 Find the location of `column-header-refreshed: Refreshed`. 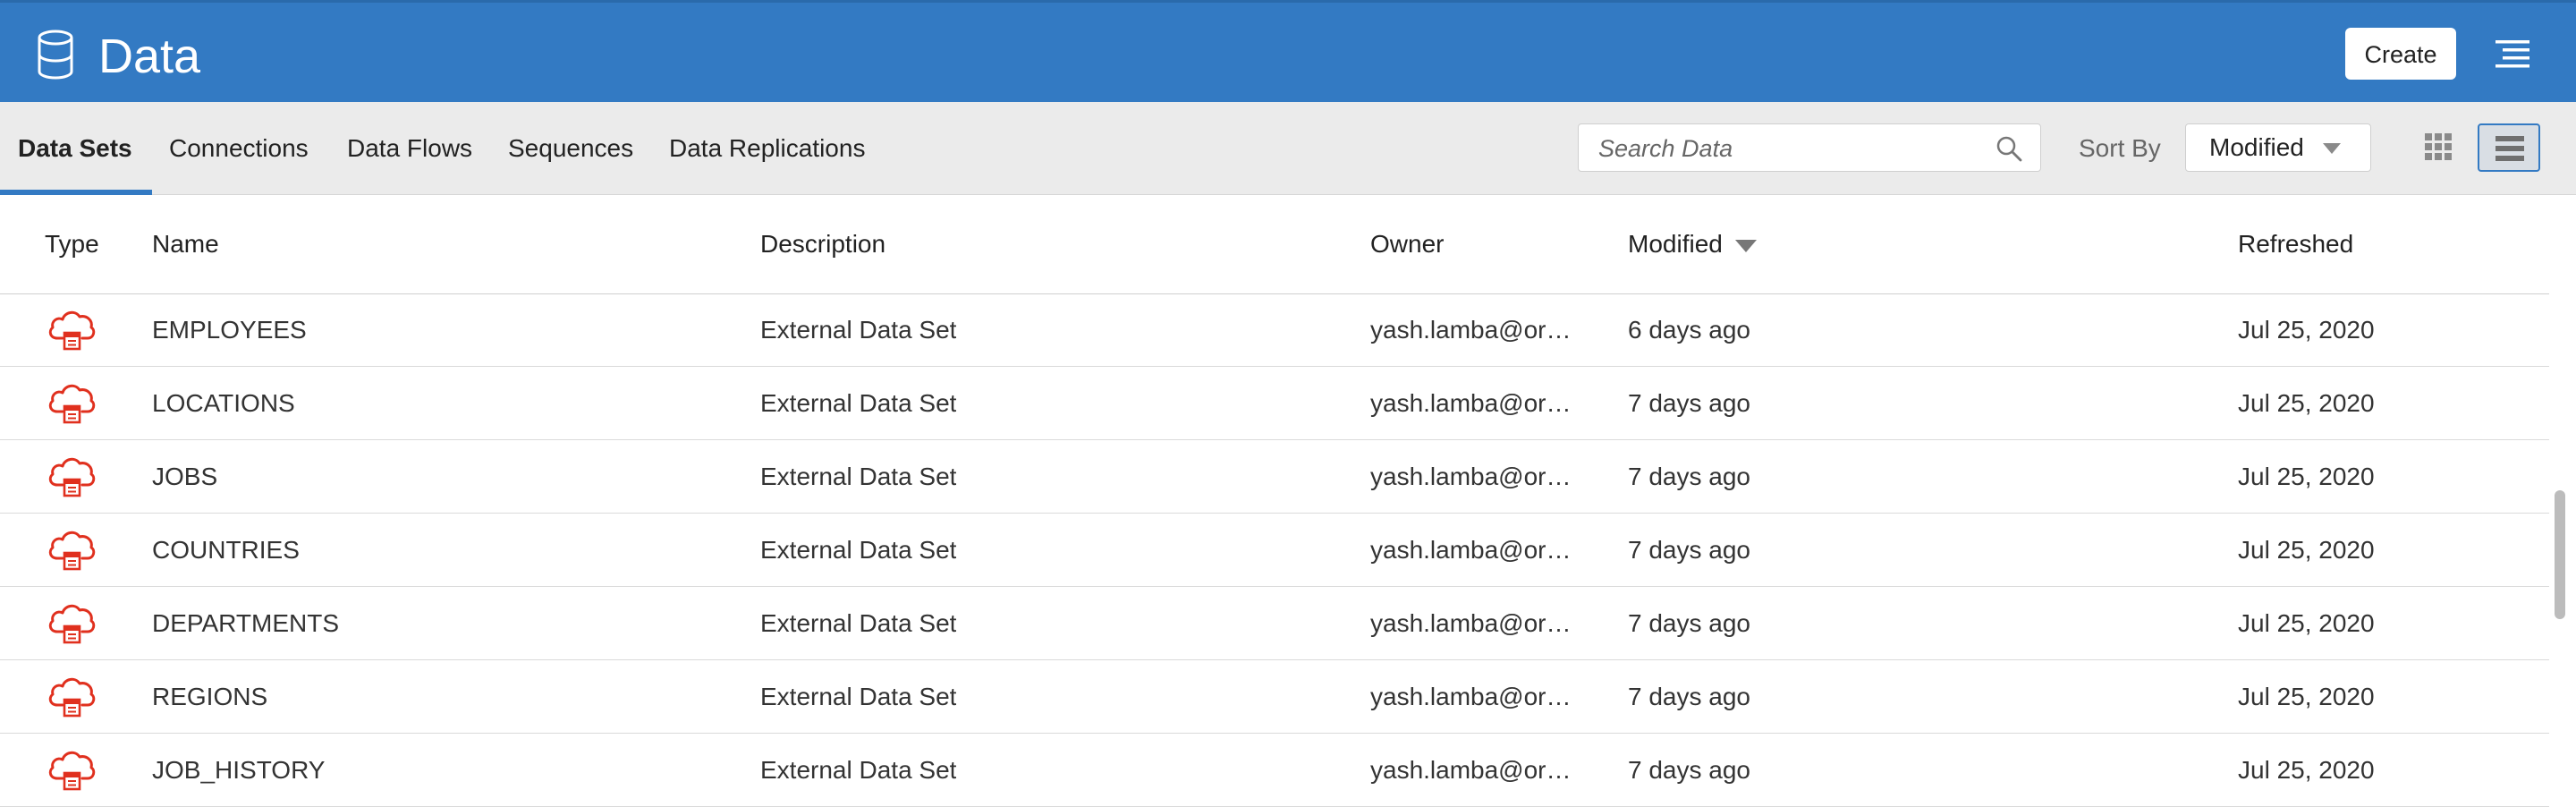

column-header-refreshed: Refreshed is located at coordinates (2295, 244).